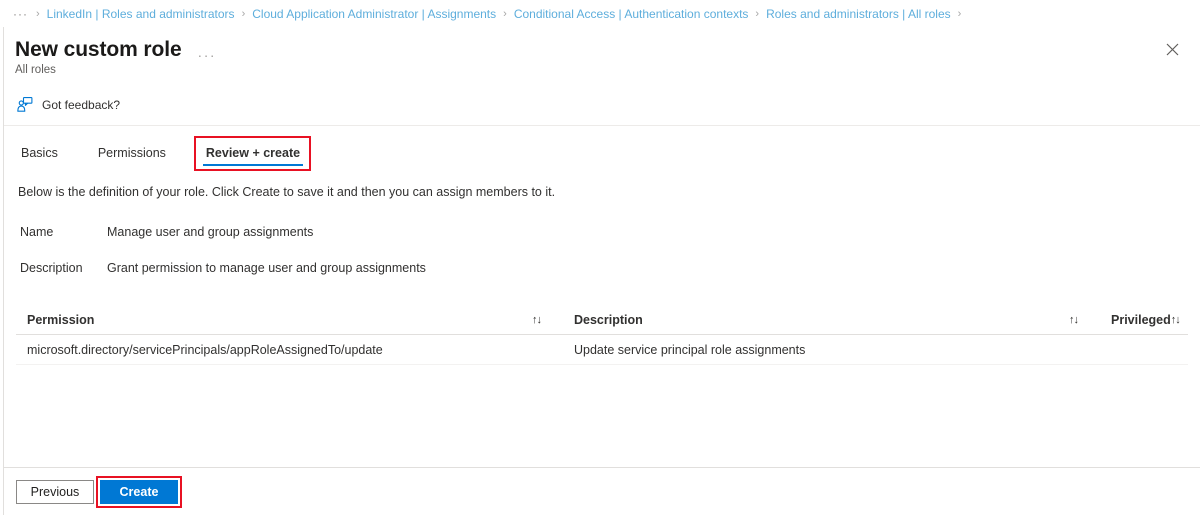  I want to click on blade-subtitle: All roles, so click(35, 70).